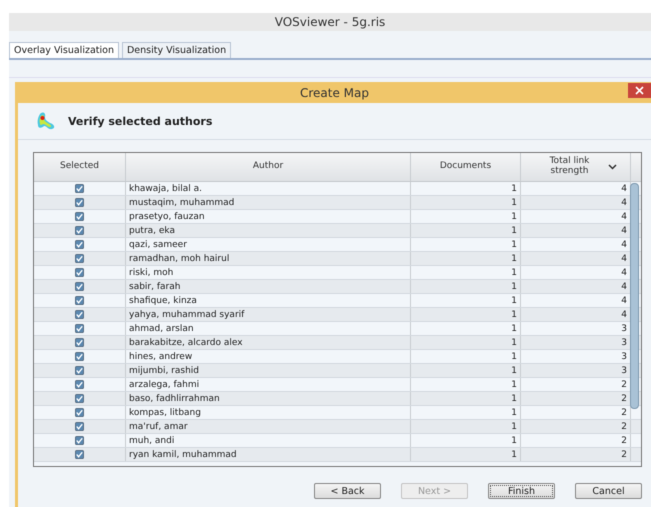  Describe the element at coordinates (608, 491) in the screenshot. I see `wizard-button: Cancel` at that location.